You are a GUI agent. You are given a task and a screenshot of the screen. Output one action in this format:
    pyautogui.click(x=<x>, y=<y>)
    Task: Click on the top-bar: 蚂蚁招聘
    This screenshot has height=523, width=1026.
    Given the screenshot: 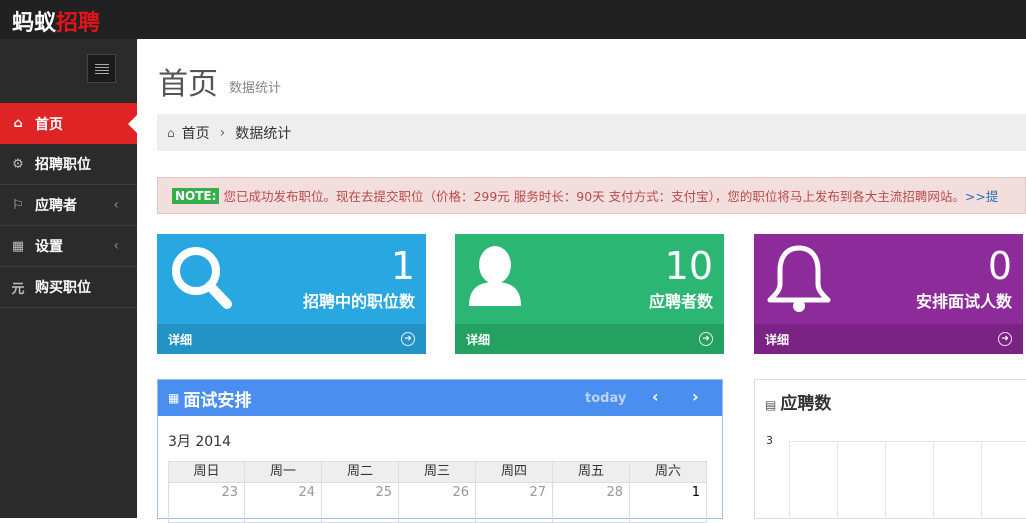 What is the action you would take?
    pyautogui.click(x=513, y=19)
    